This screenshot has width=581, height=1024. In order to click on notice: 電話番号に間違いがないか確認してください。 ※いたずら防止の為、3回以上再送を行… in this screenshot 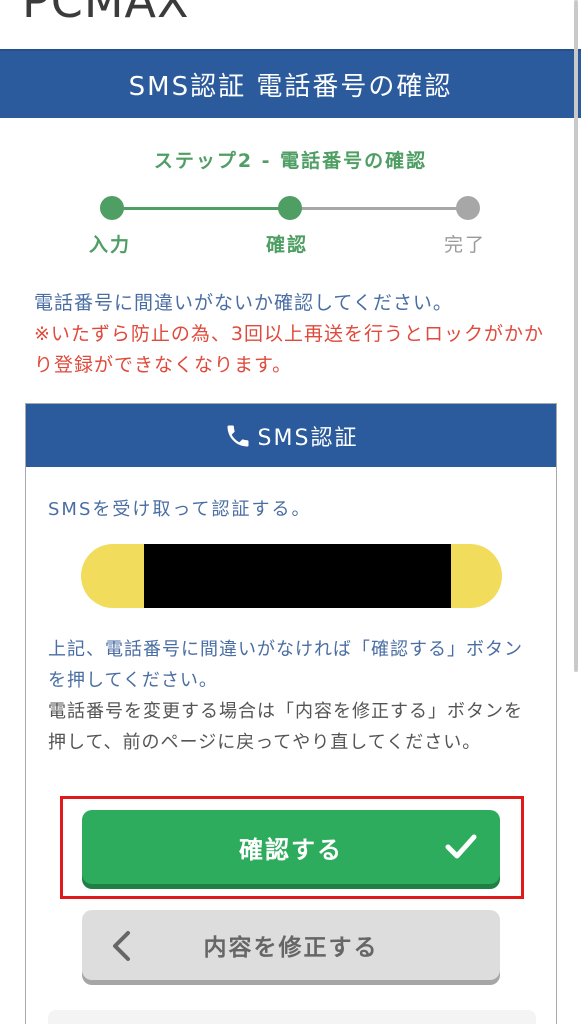, I will do `click(294, 334)`.